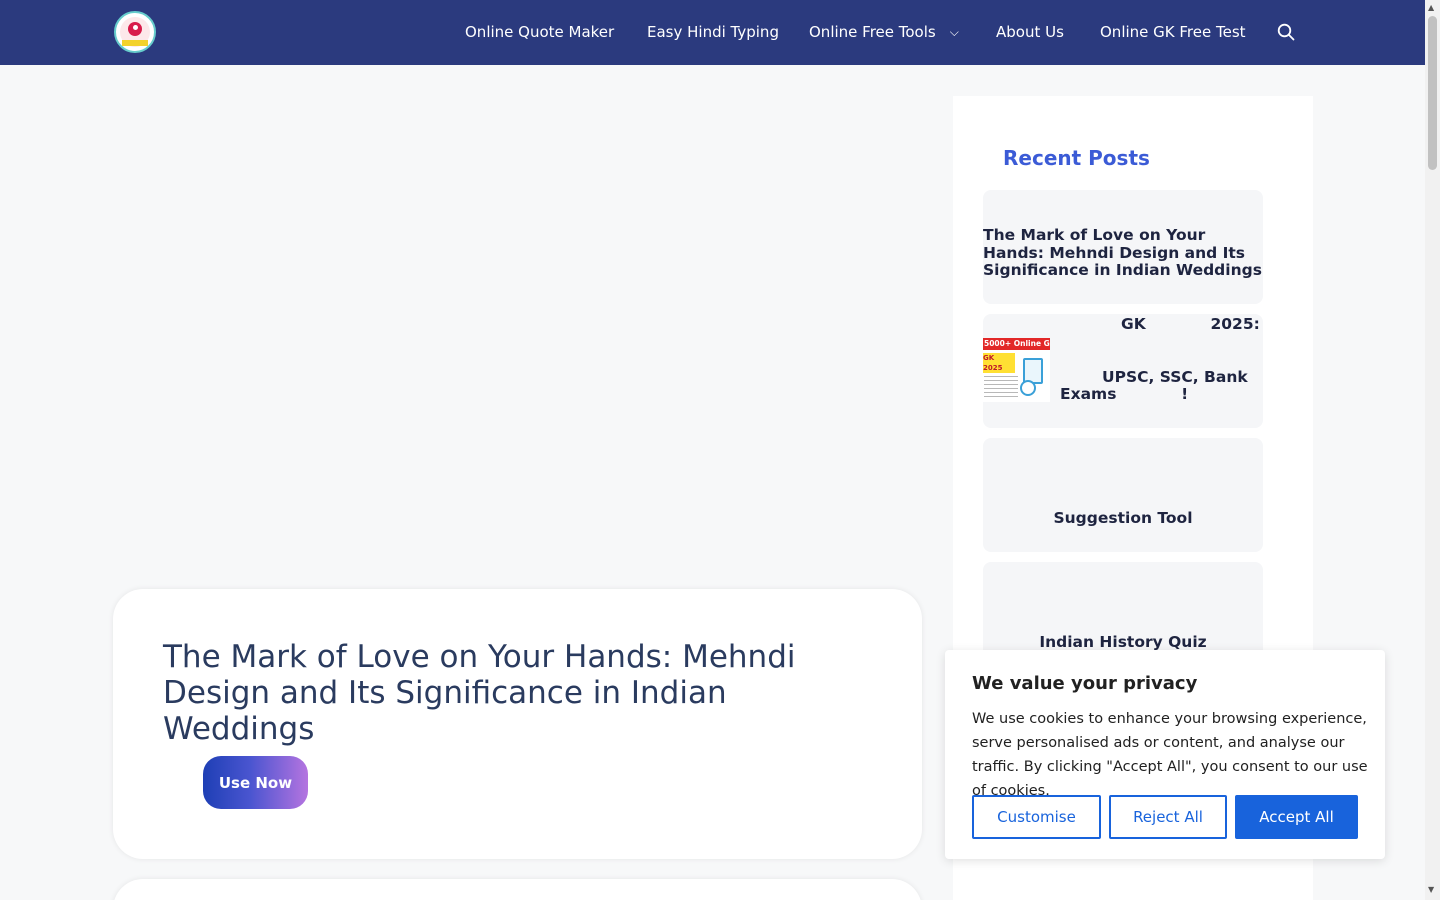  What do you see at coordinates (517, 889) in the screenshot?
I see `post-card` at bounding box center [517, 889].